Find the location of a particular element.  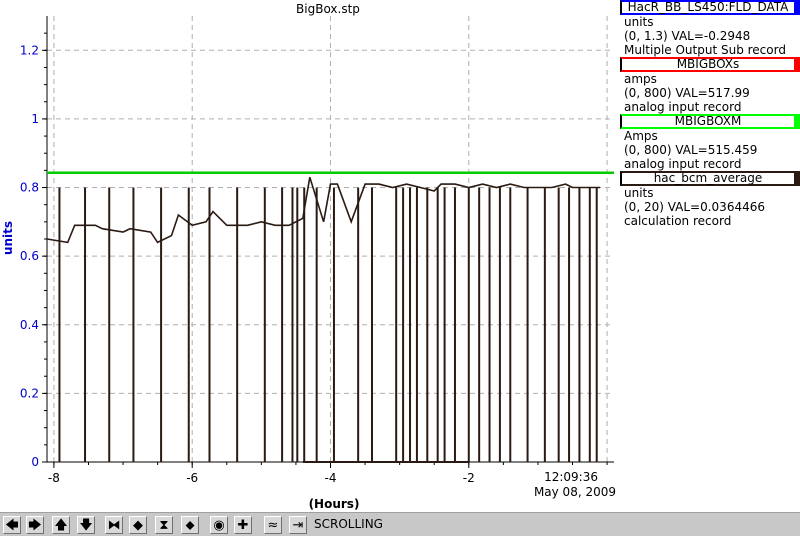

time-label: 12:09:36 is located at coordinates (571, 477).